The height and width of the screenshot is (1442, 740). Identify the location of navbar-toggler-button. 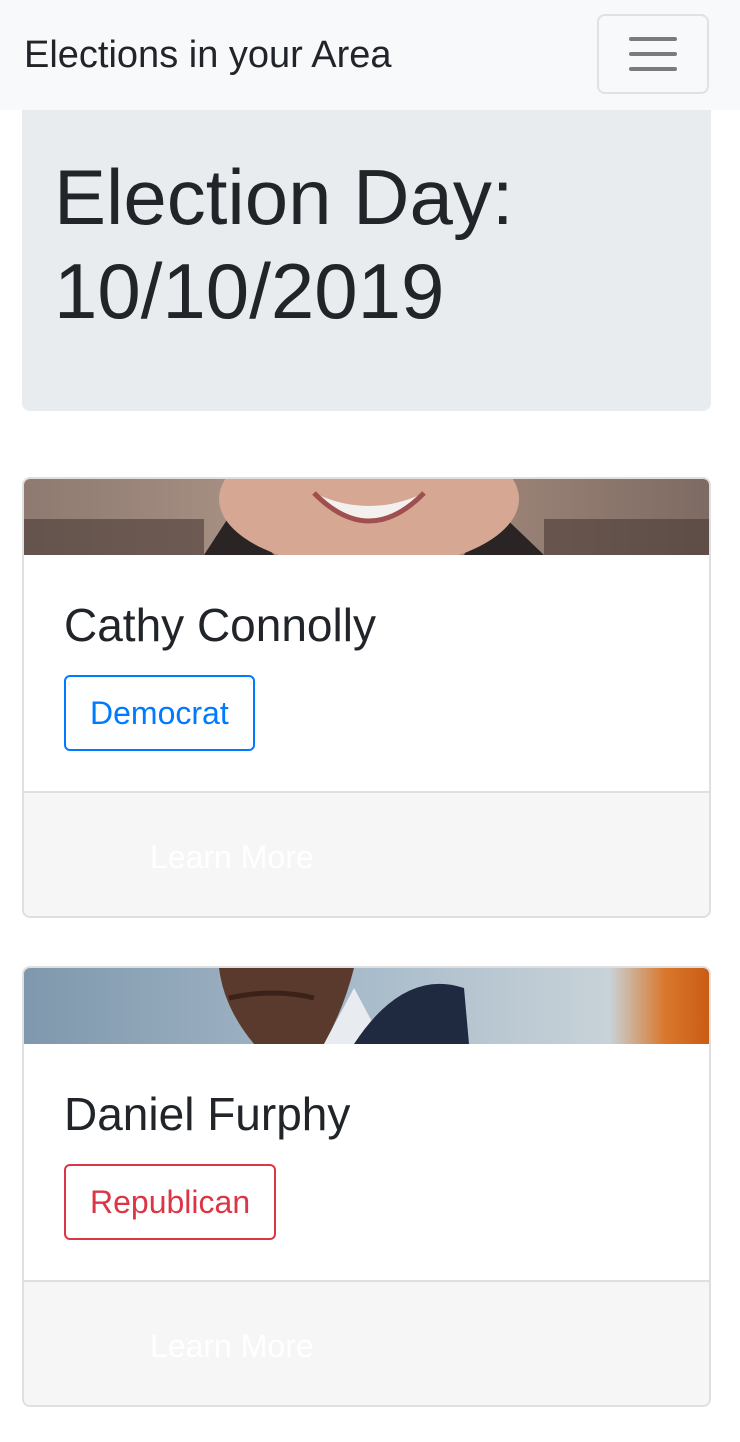
(653, 54).